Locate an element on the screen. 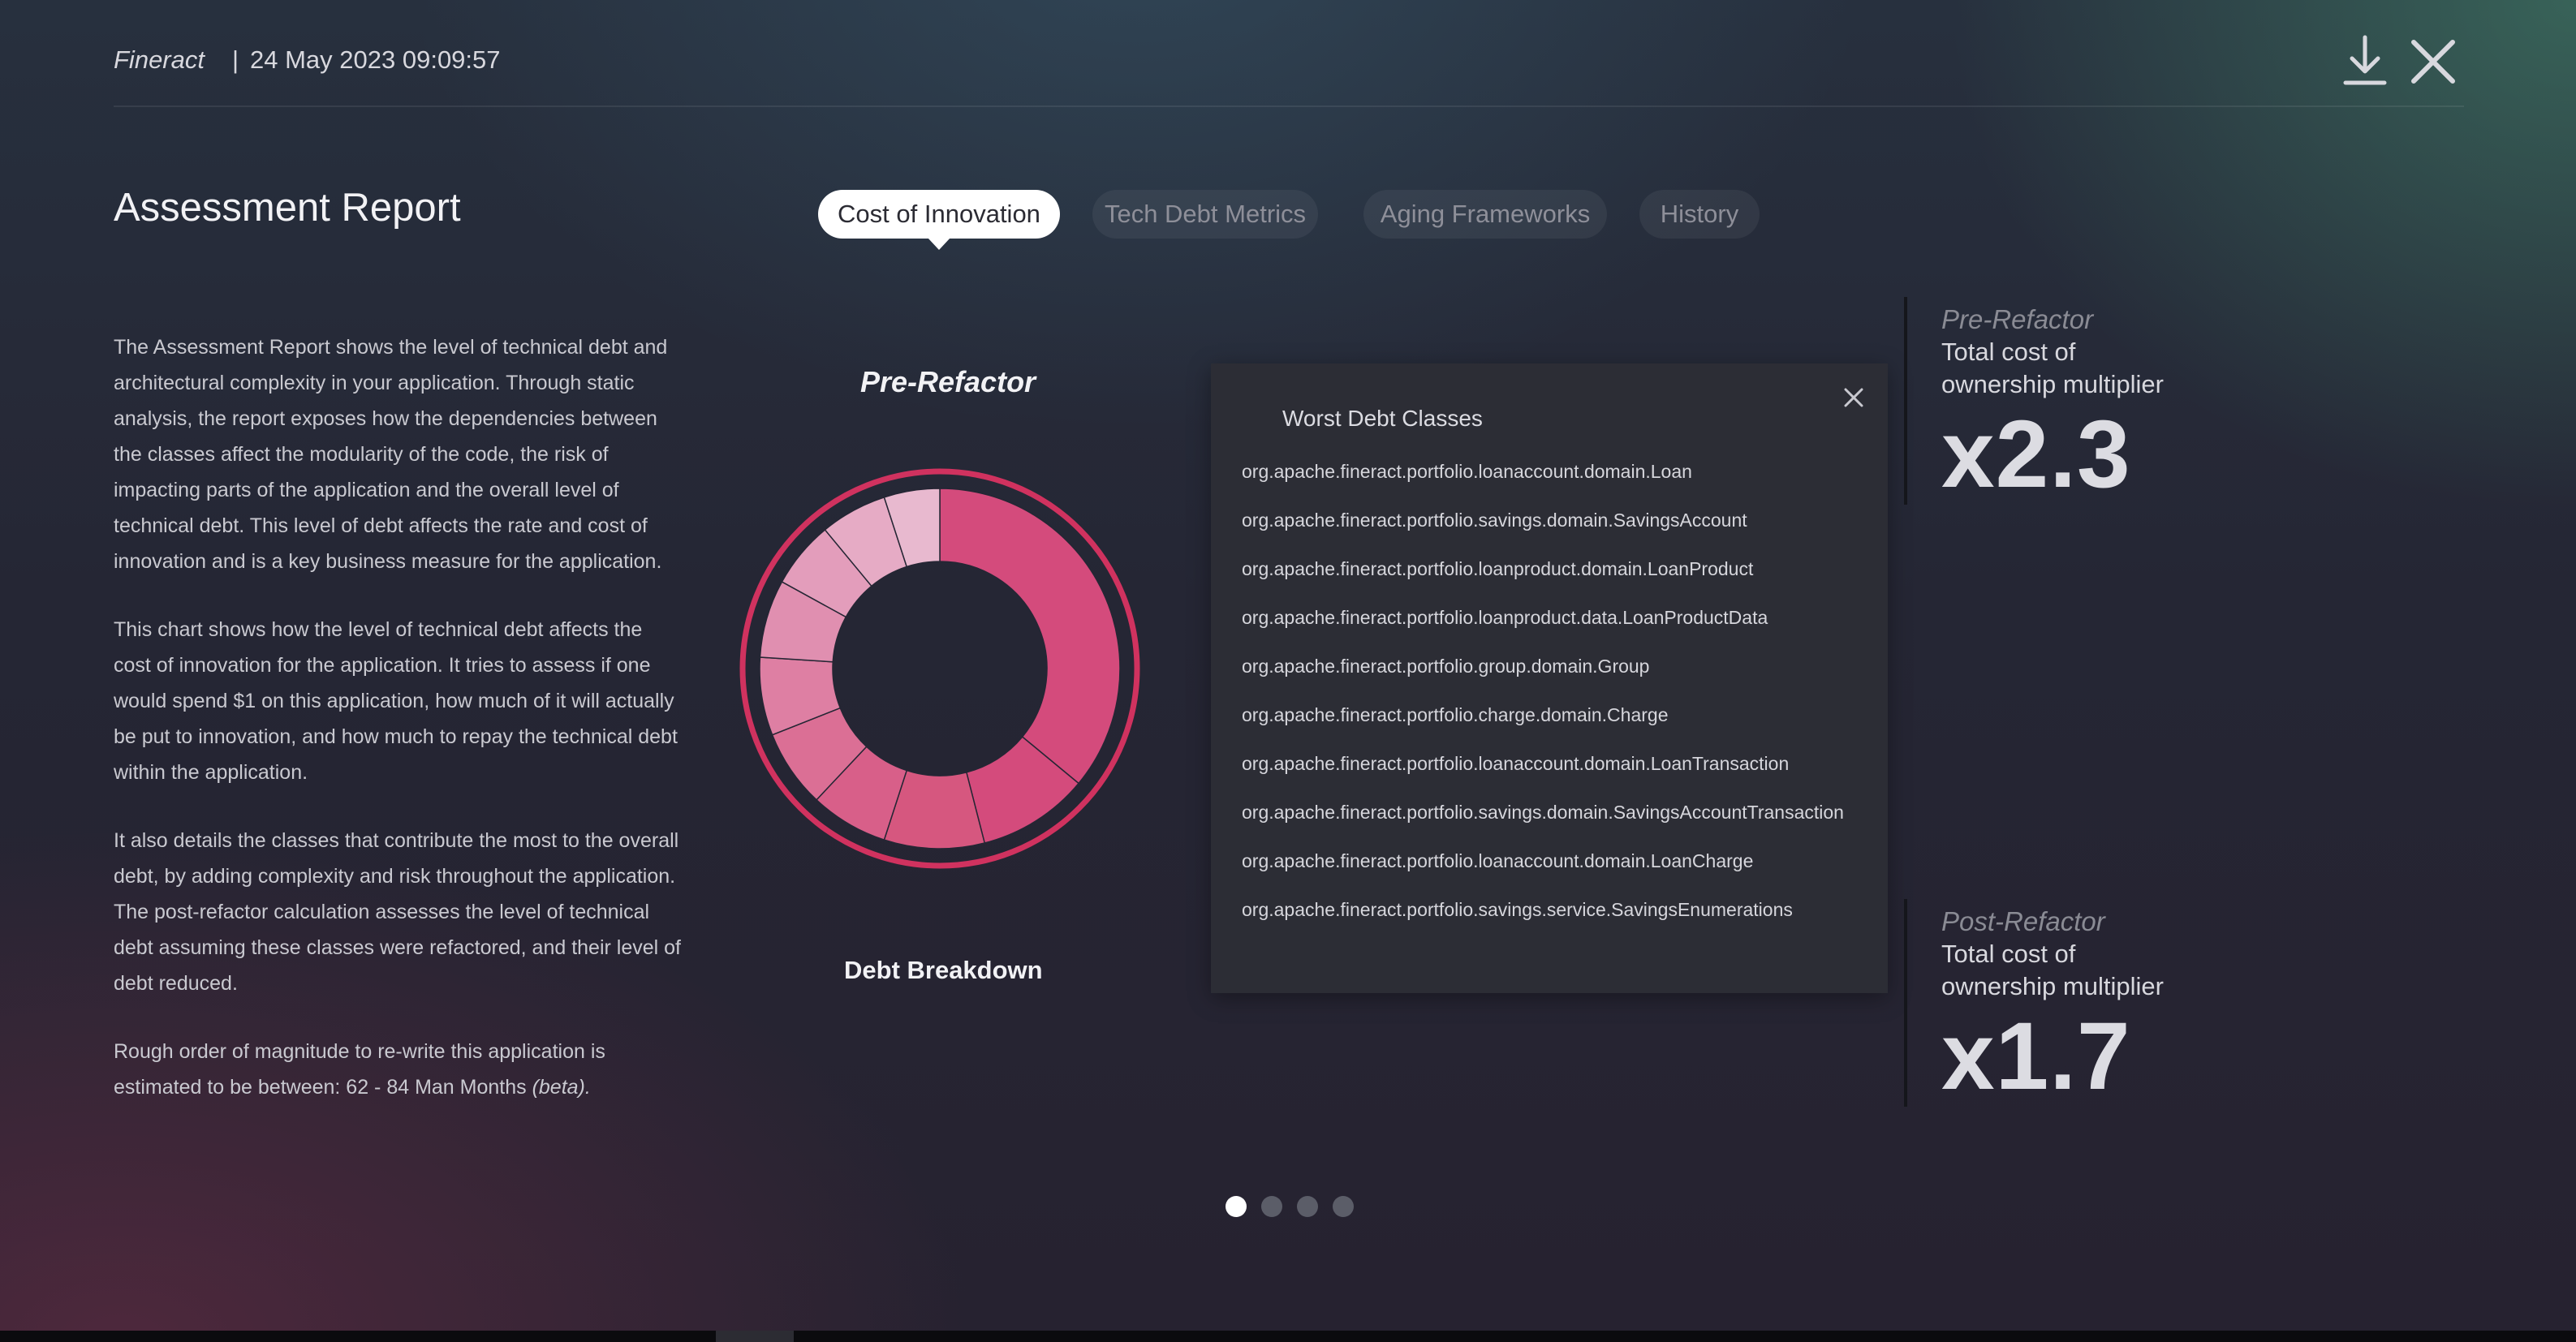 Image resolution: width=2576 pixels, height=1342 pixels. tab-aging-frameworks: Aging Frameworks is located at coordinates (1485, 214).